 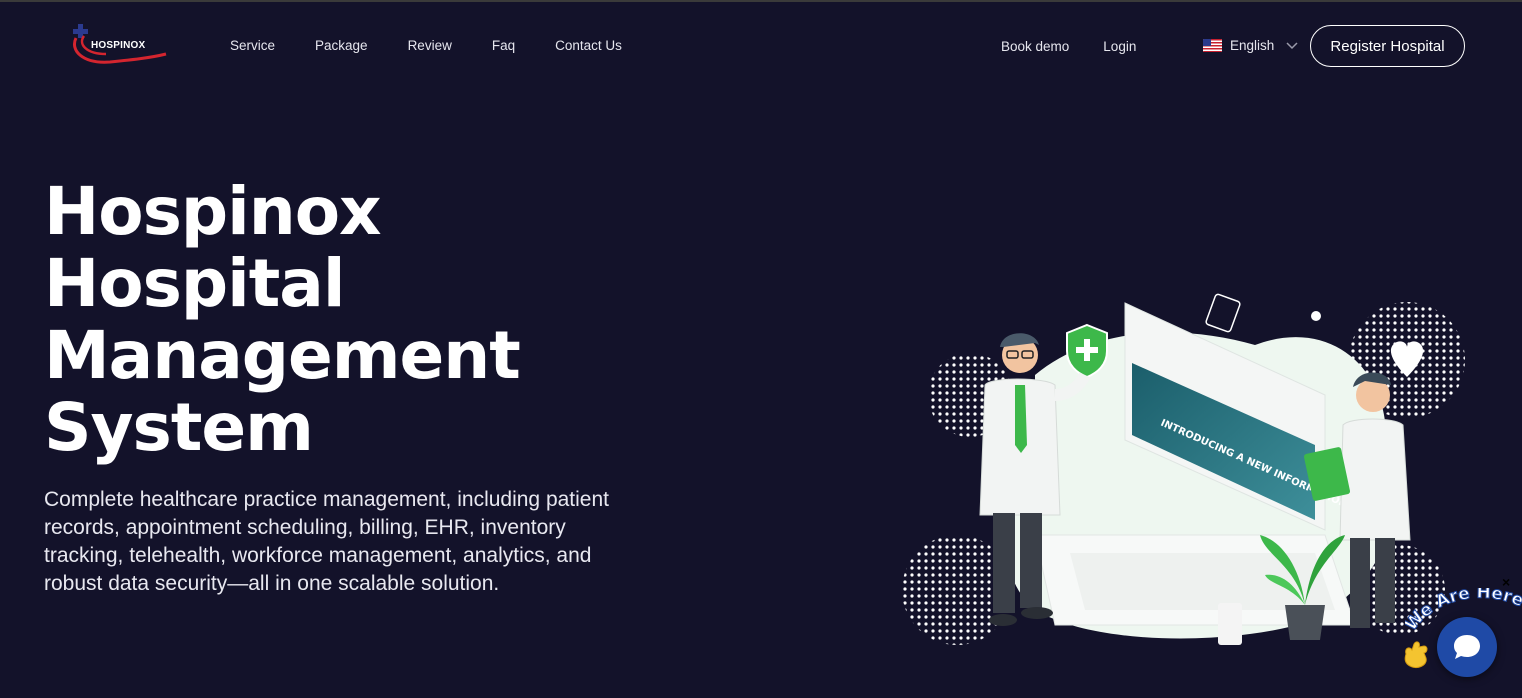 I want to click on chat-launcher-button, so click(x=1467, y=647).